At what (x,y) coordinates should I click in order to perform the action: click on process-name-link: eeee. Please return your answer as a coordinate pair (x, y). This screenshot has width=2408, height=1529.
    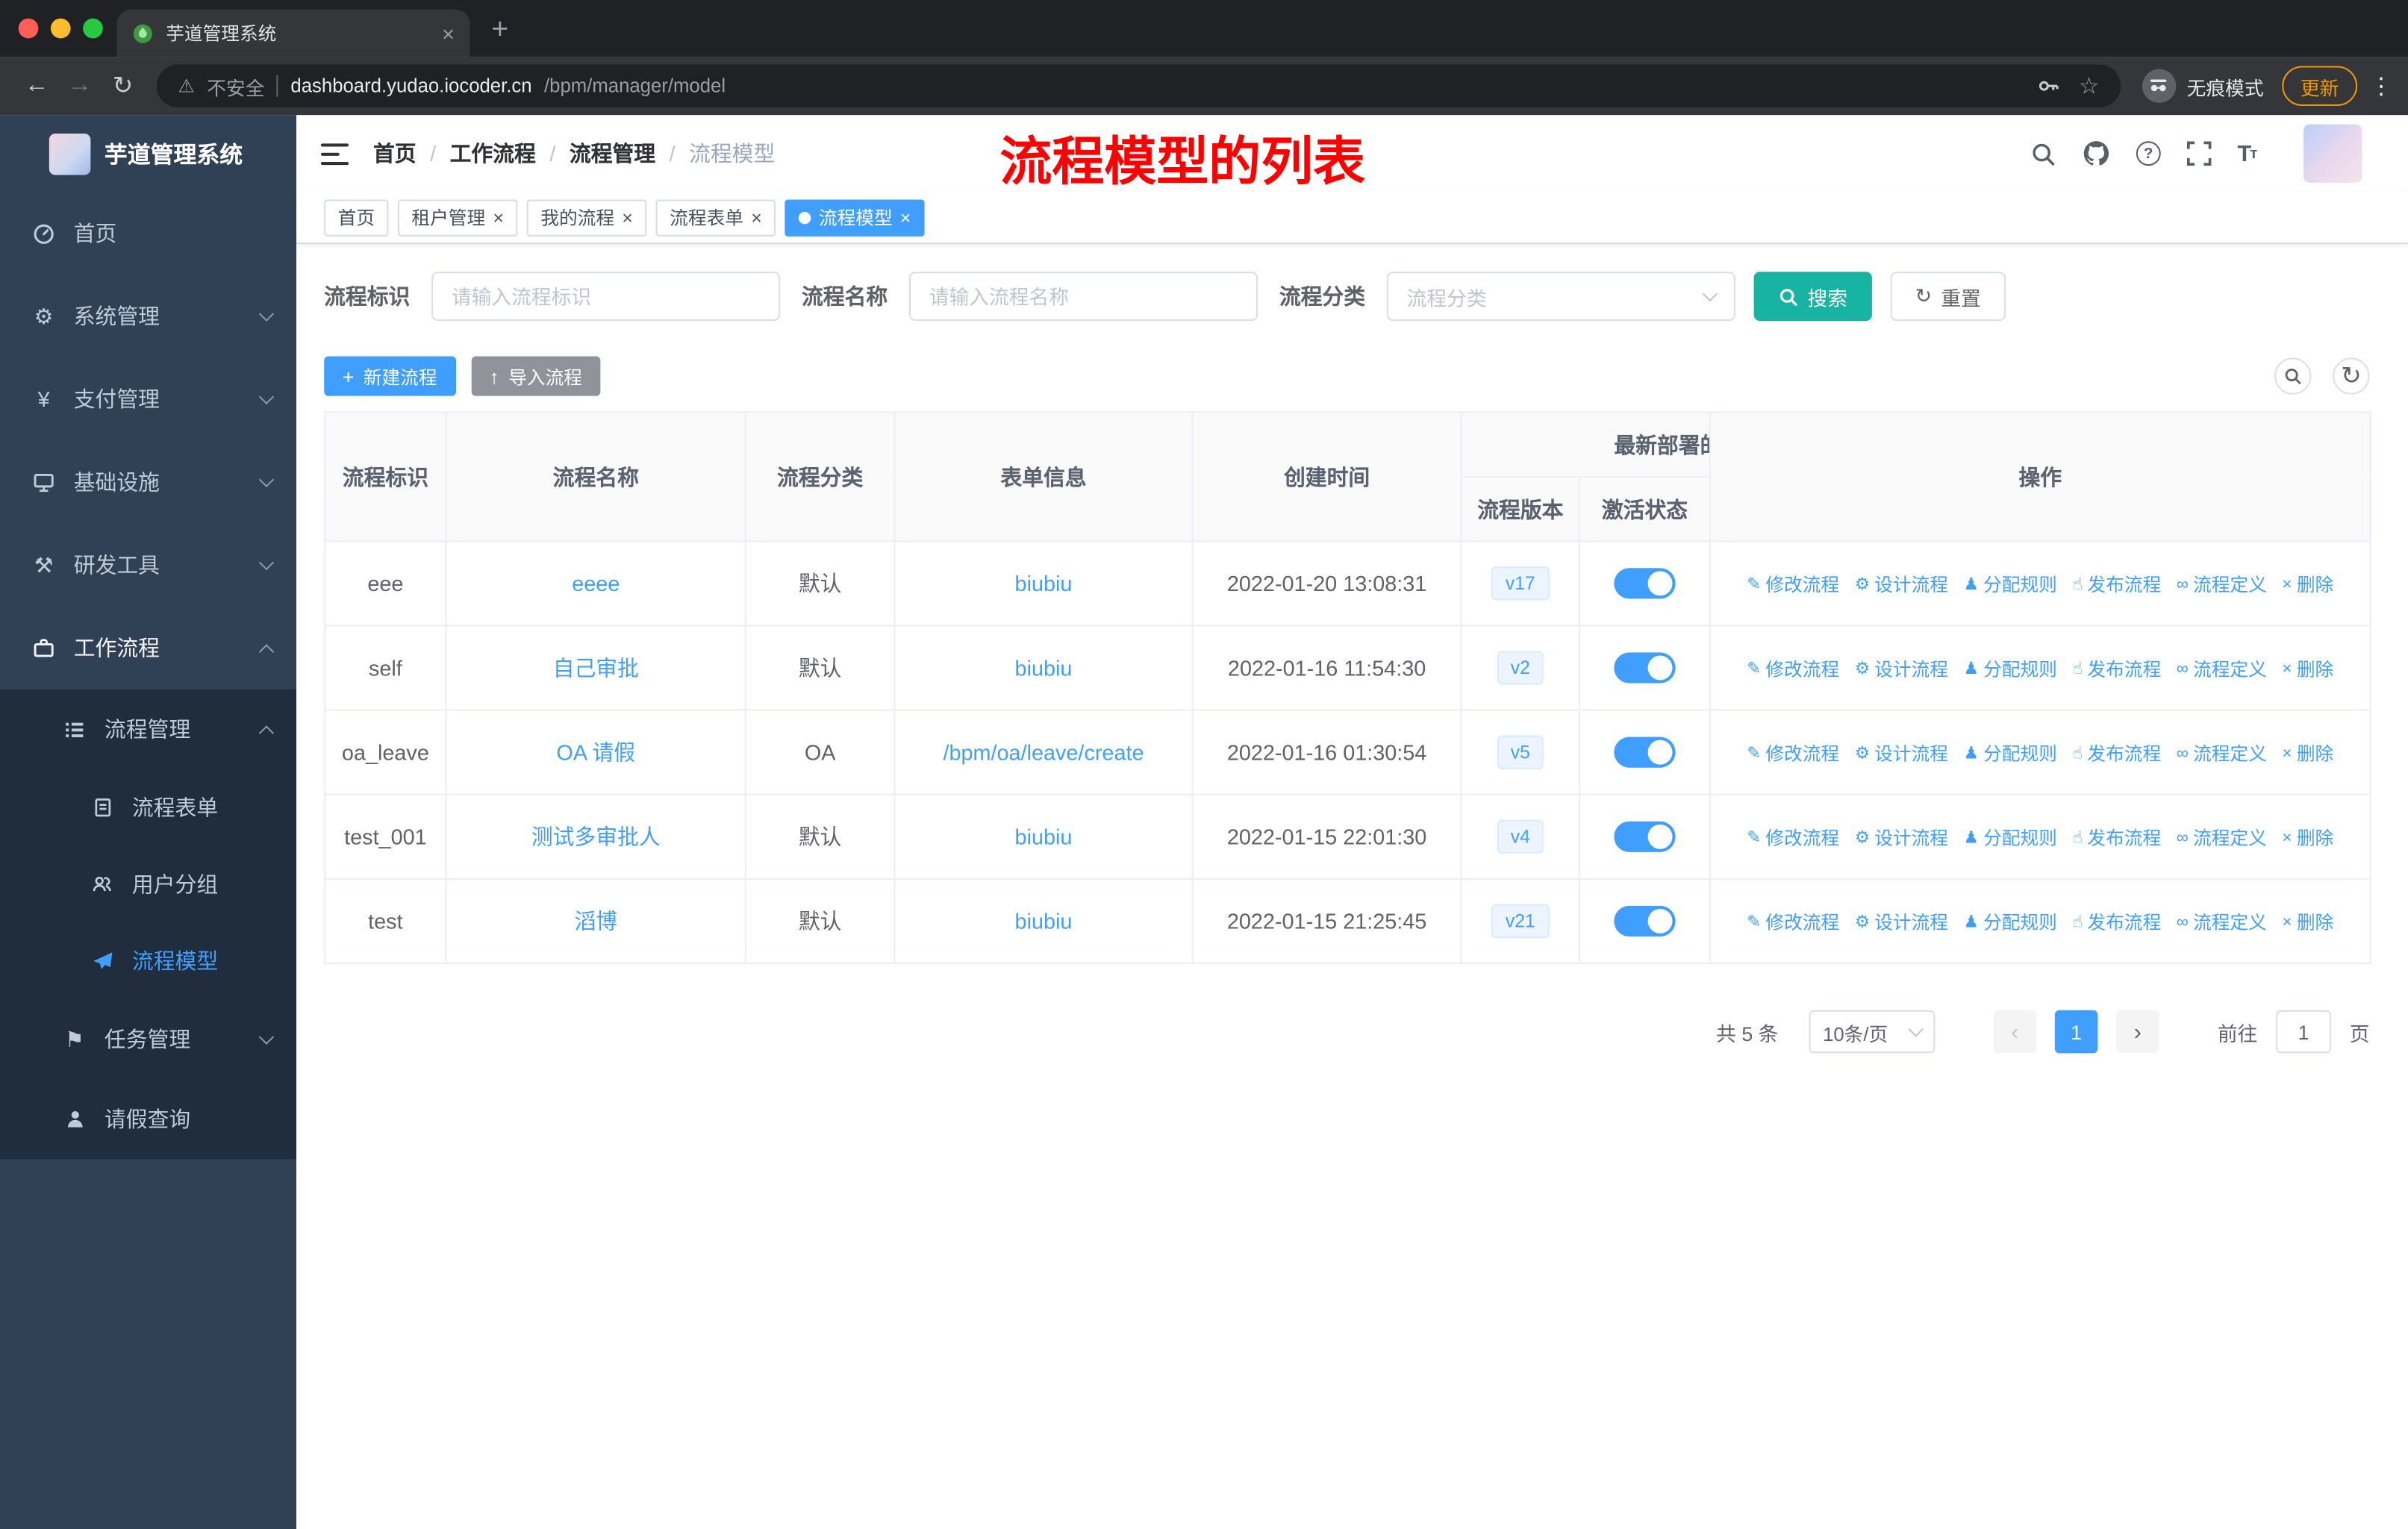
    Looking at the image, I should click on (596, 583).